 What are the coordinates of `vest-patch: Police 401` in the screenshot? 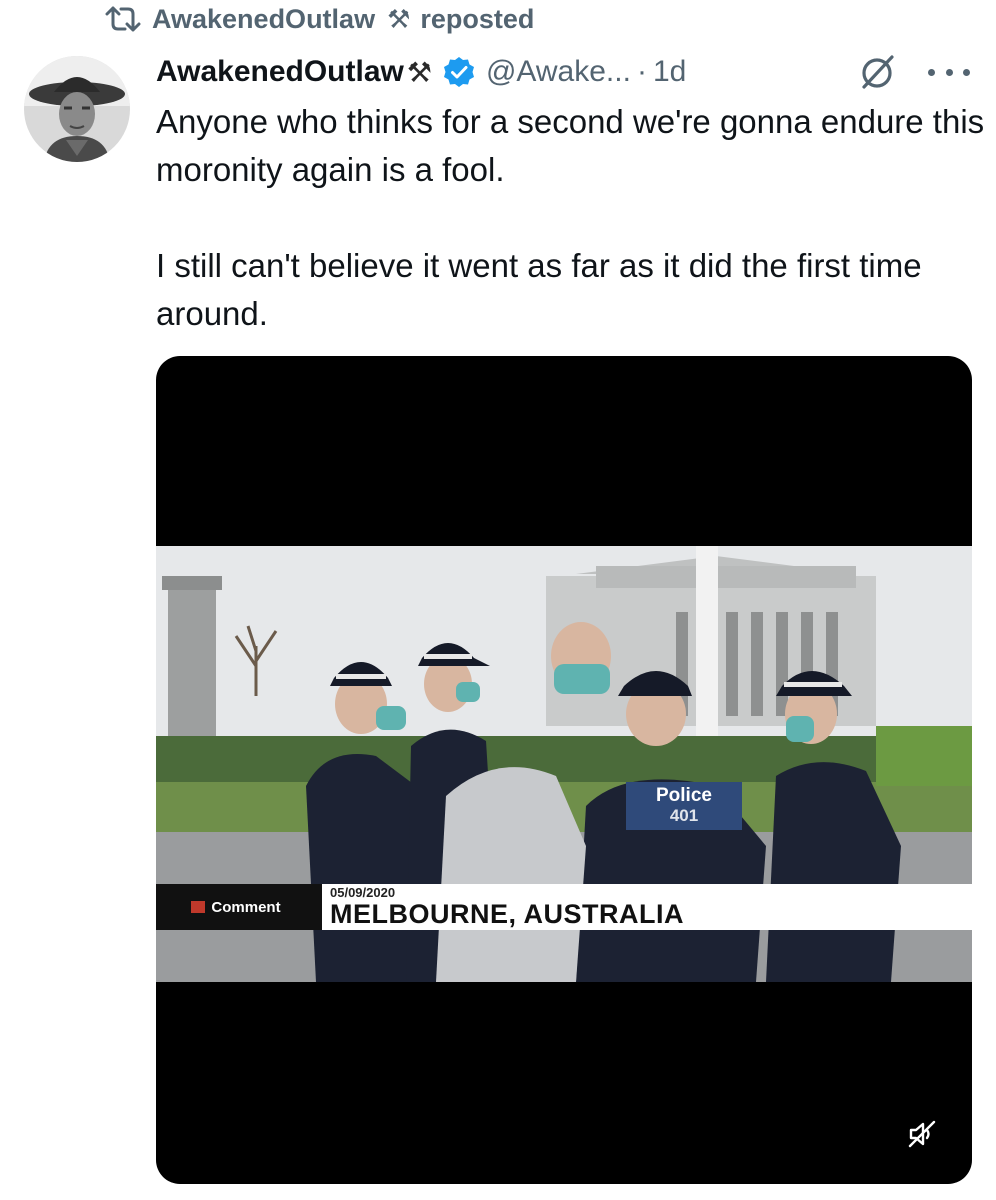 It's located at (684, 806).